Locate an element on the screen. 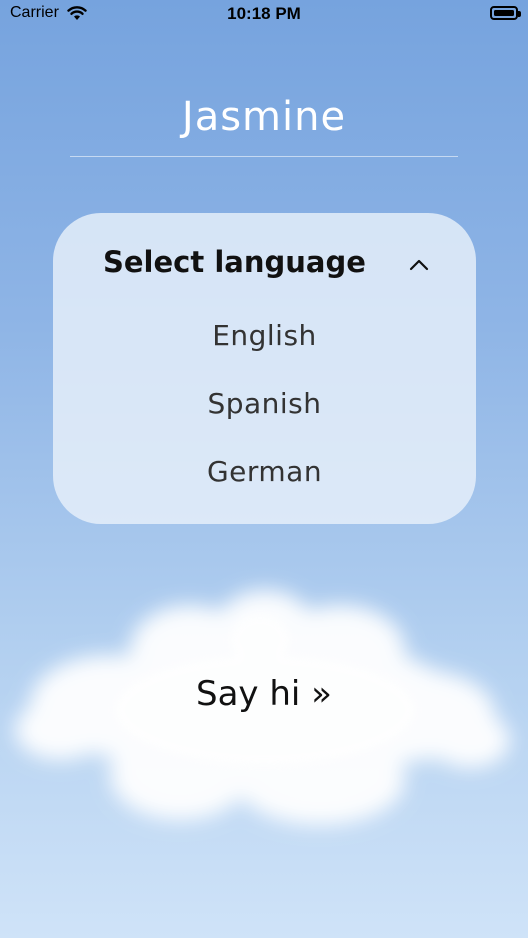  status-time: 10:18 PM is located at coordinates (264, 13).